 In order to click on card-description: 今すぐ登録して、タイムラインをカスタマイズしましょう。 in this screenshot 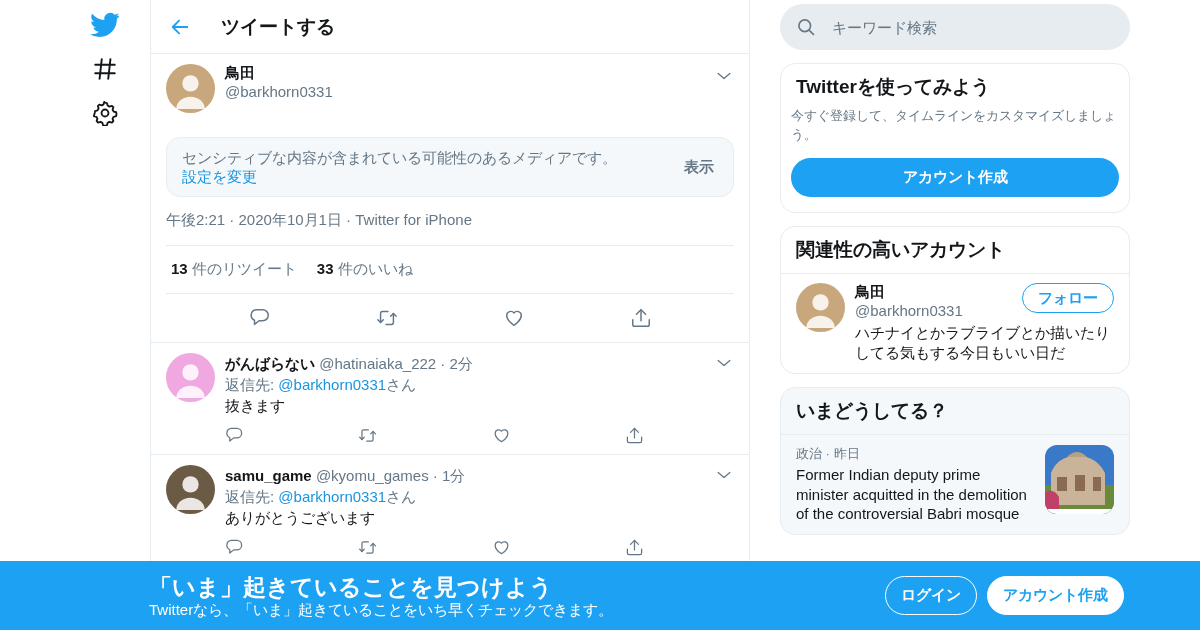, I will do `click(954, 125)`.